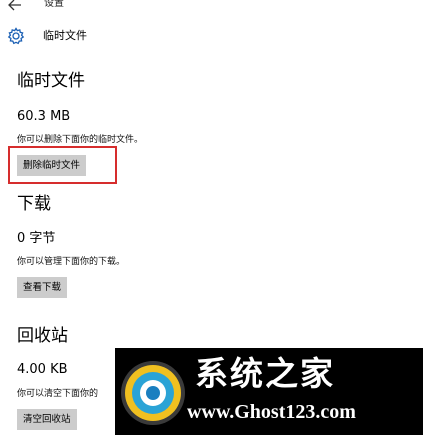 The width and height of the screenshot is (423, 435). Describe the element at coordinates (16, 36) in the screenshot. I see `gear-icon` at that location.